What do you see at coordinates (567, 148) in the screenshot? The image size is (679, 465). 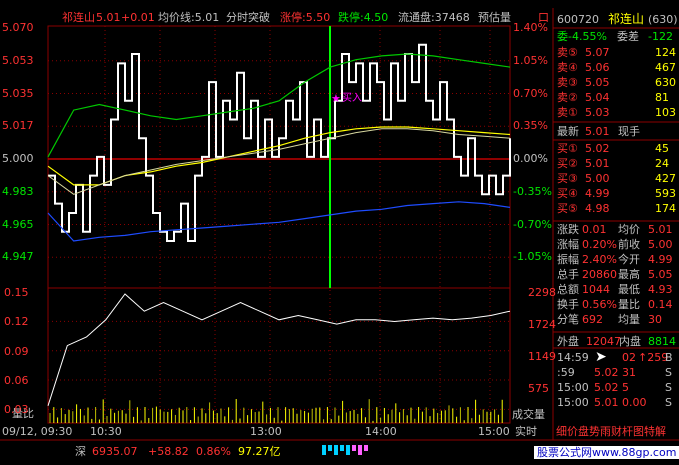 I see `buy-label: 买①` at bounding box center [567, 148].